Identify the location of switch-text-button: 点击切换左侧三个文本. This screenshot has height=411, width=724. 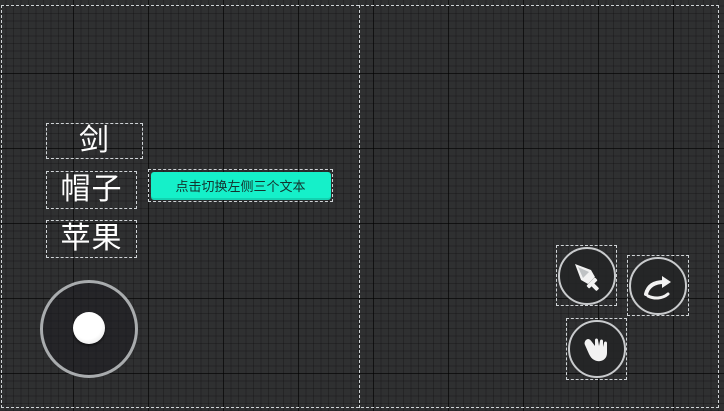
(240, 185).